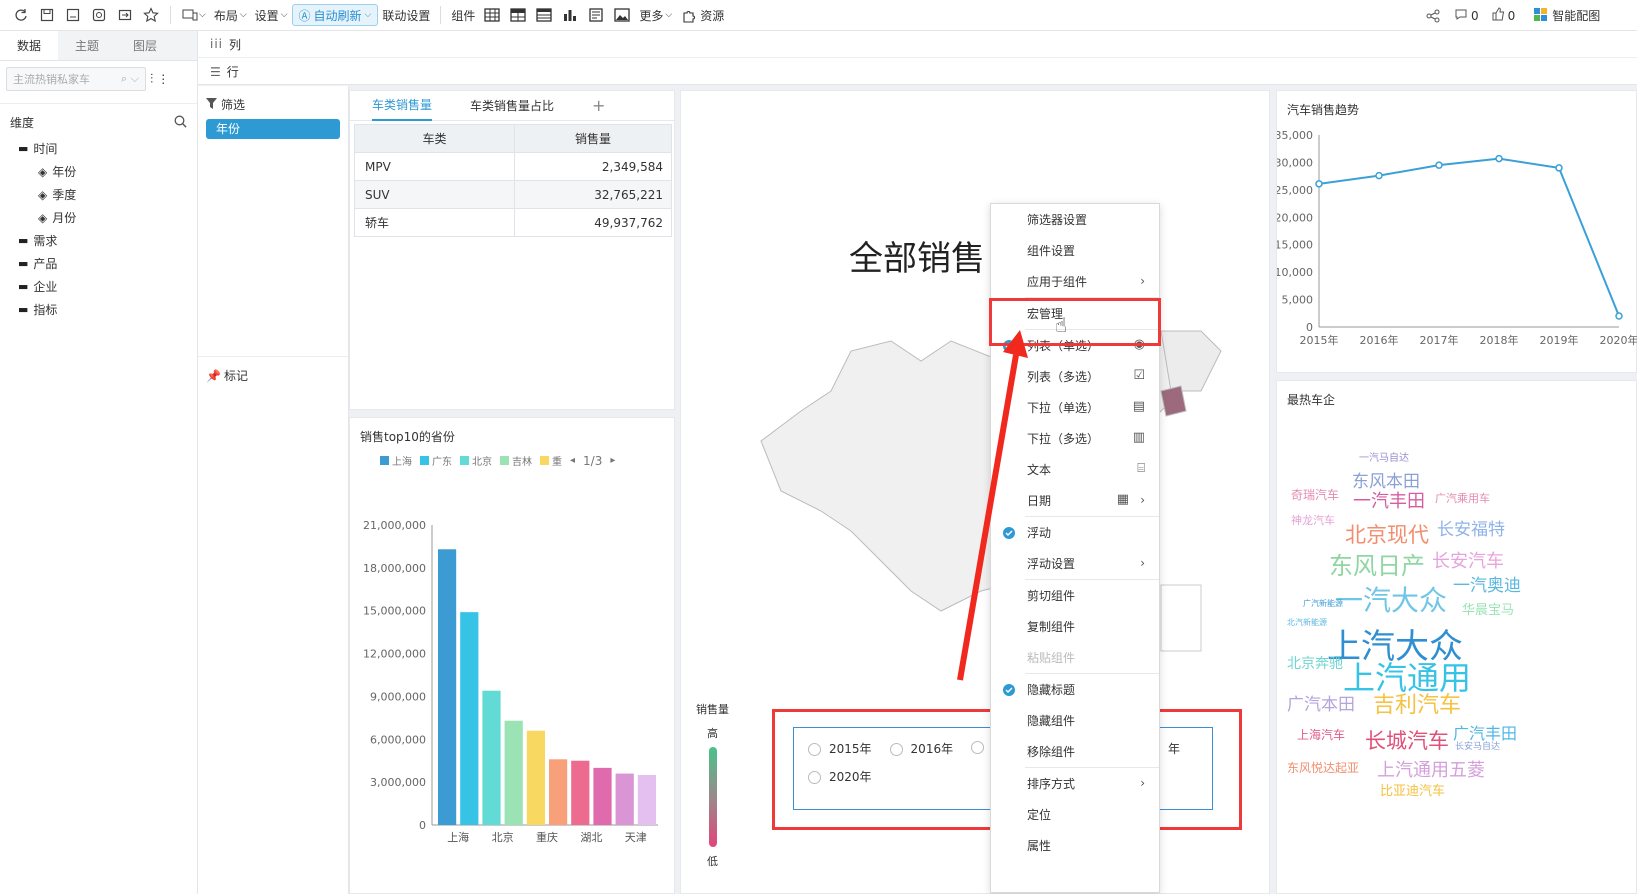 The image size is (1637, 894). Describe the element at coordinates (107, 240) in the screenshot. I see `tree-folder: ▬ 需求` at that location.